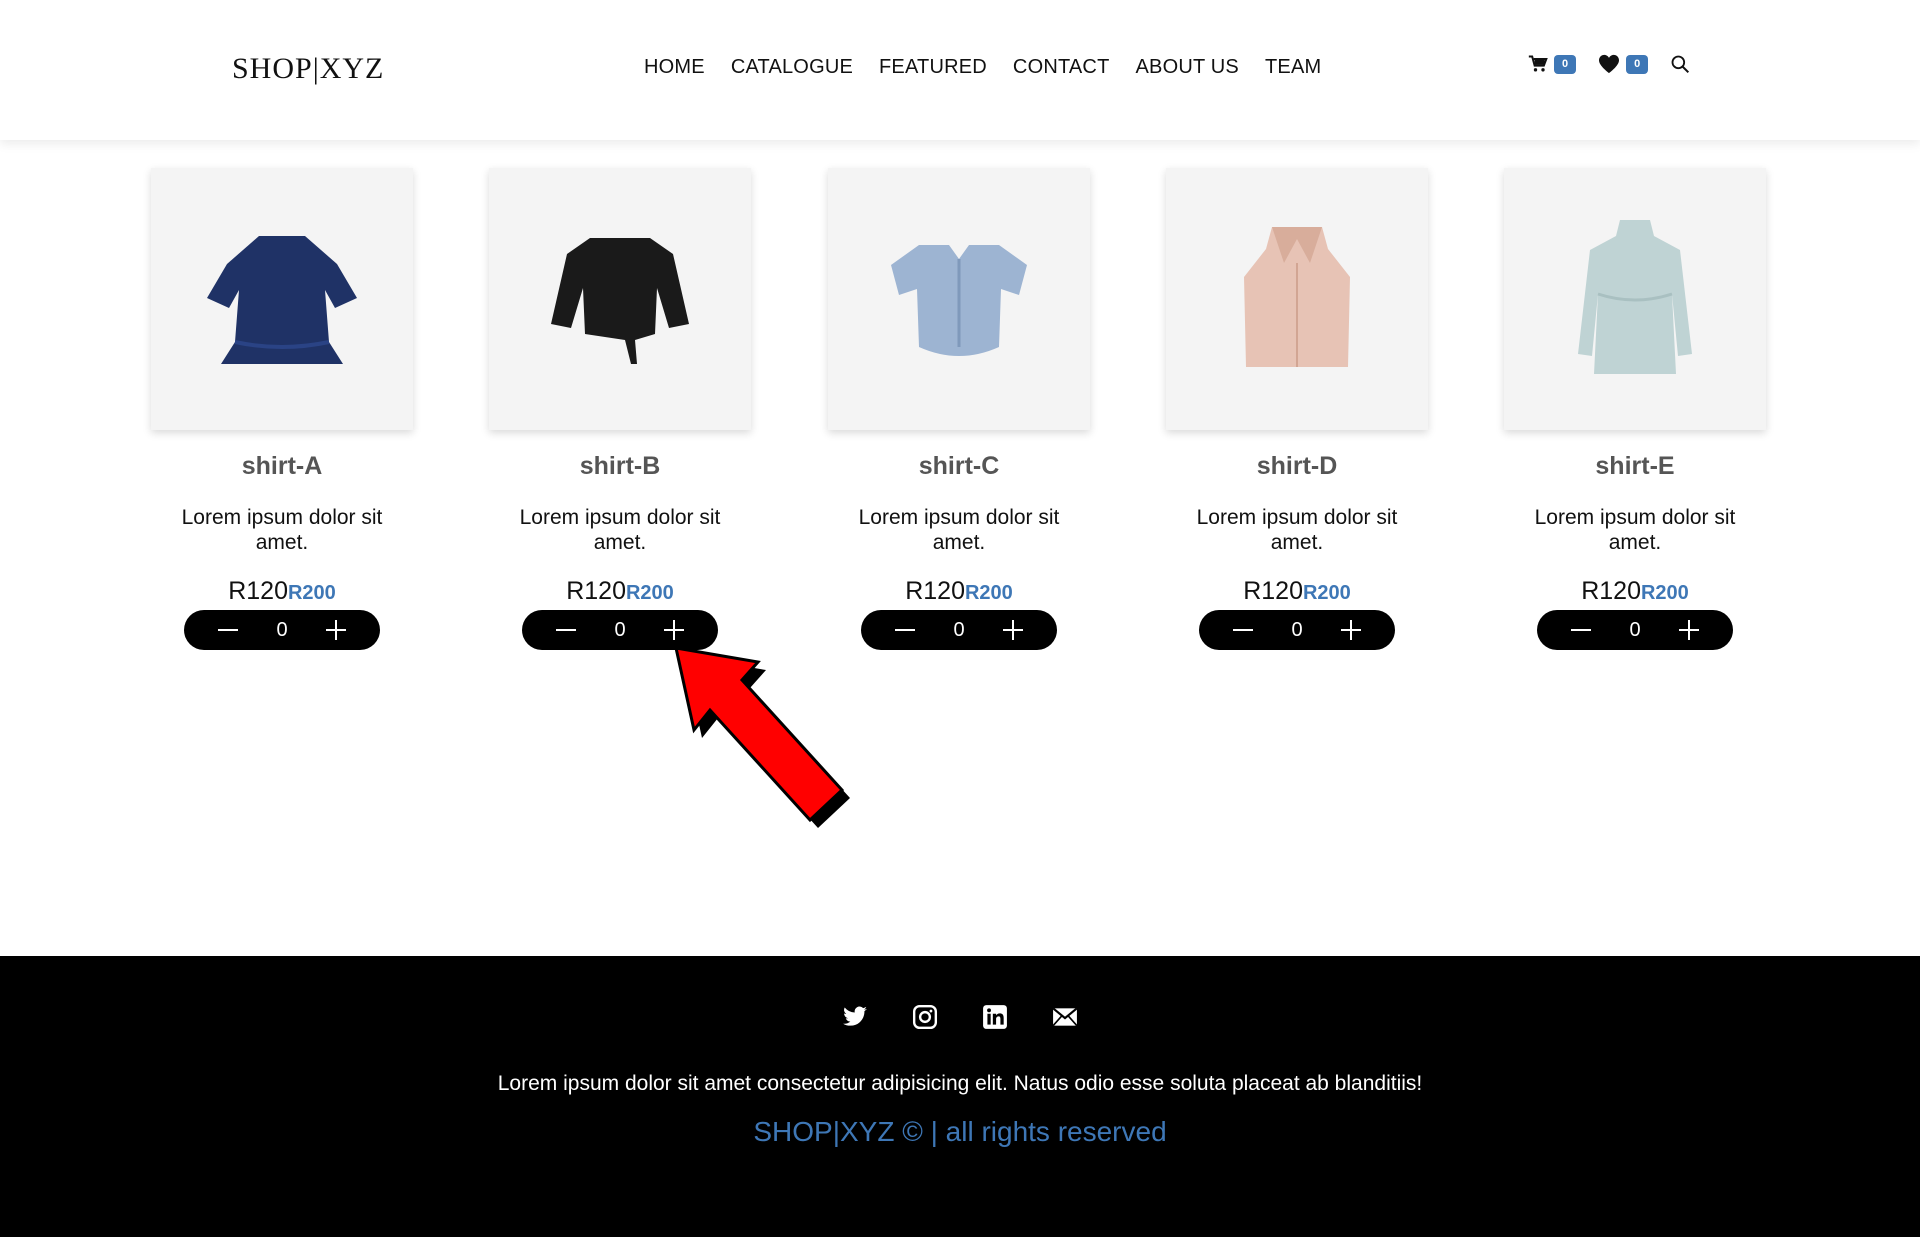 This screenshot has height=1237, width=1920. Describe the element at coordinates (1538, 64) in the screenshot. I see `cart-icon` at that location.